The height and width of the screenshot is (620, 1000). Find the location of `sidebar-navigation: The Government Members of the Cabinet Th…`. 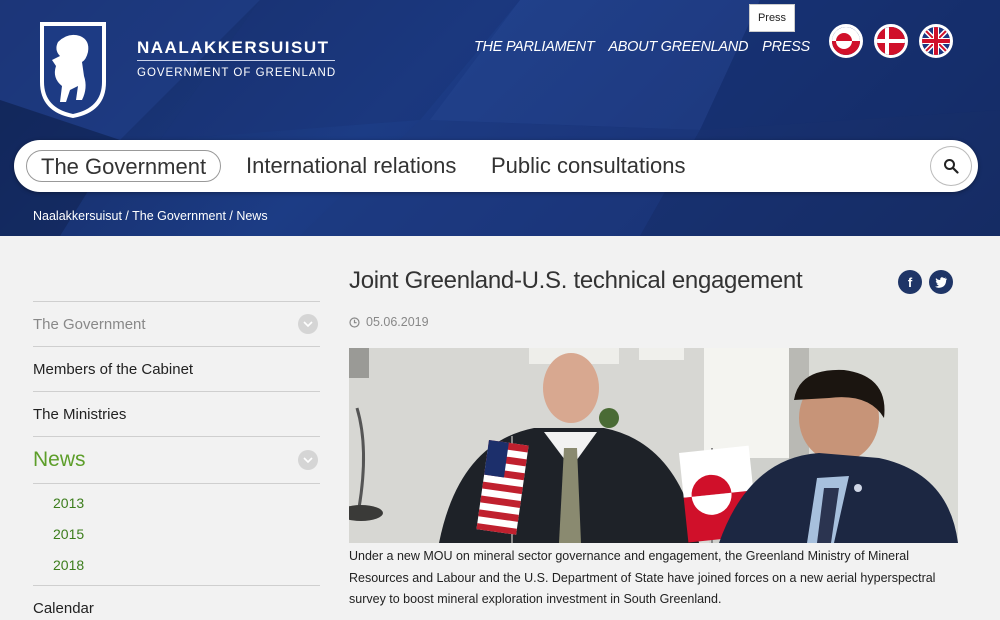

sidebar-navigation: The Government Members of the Cabinet Th… is located at coordinates (176, 460).